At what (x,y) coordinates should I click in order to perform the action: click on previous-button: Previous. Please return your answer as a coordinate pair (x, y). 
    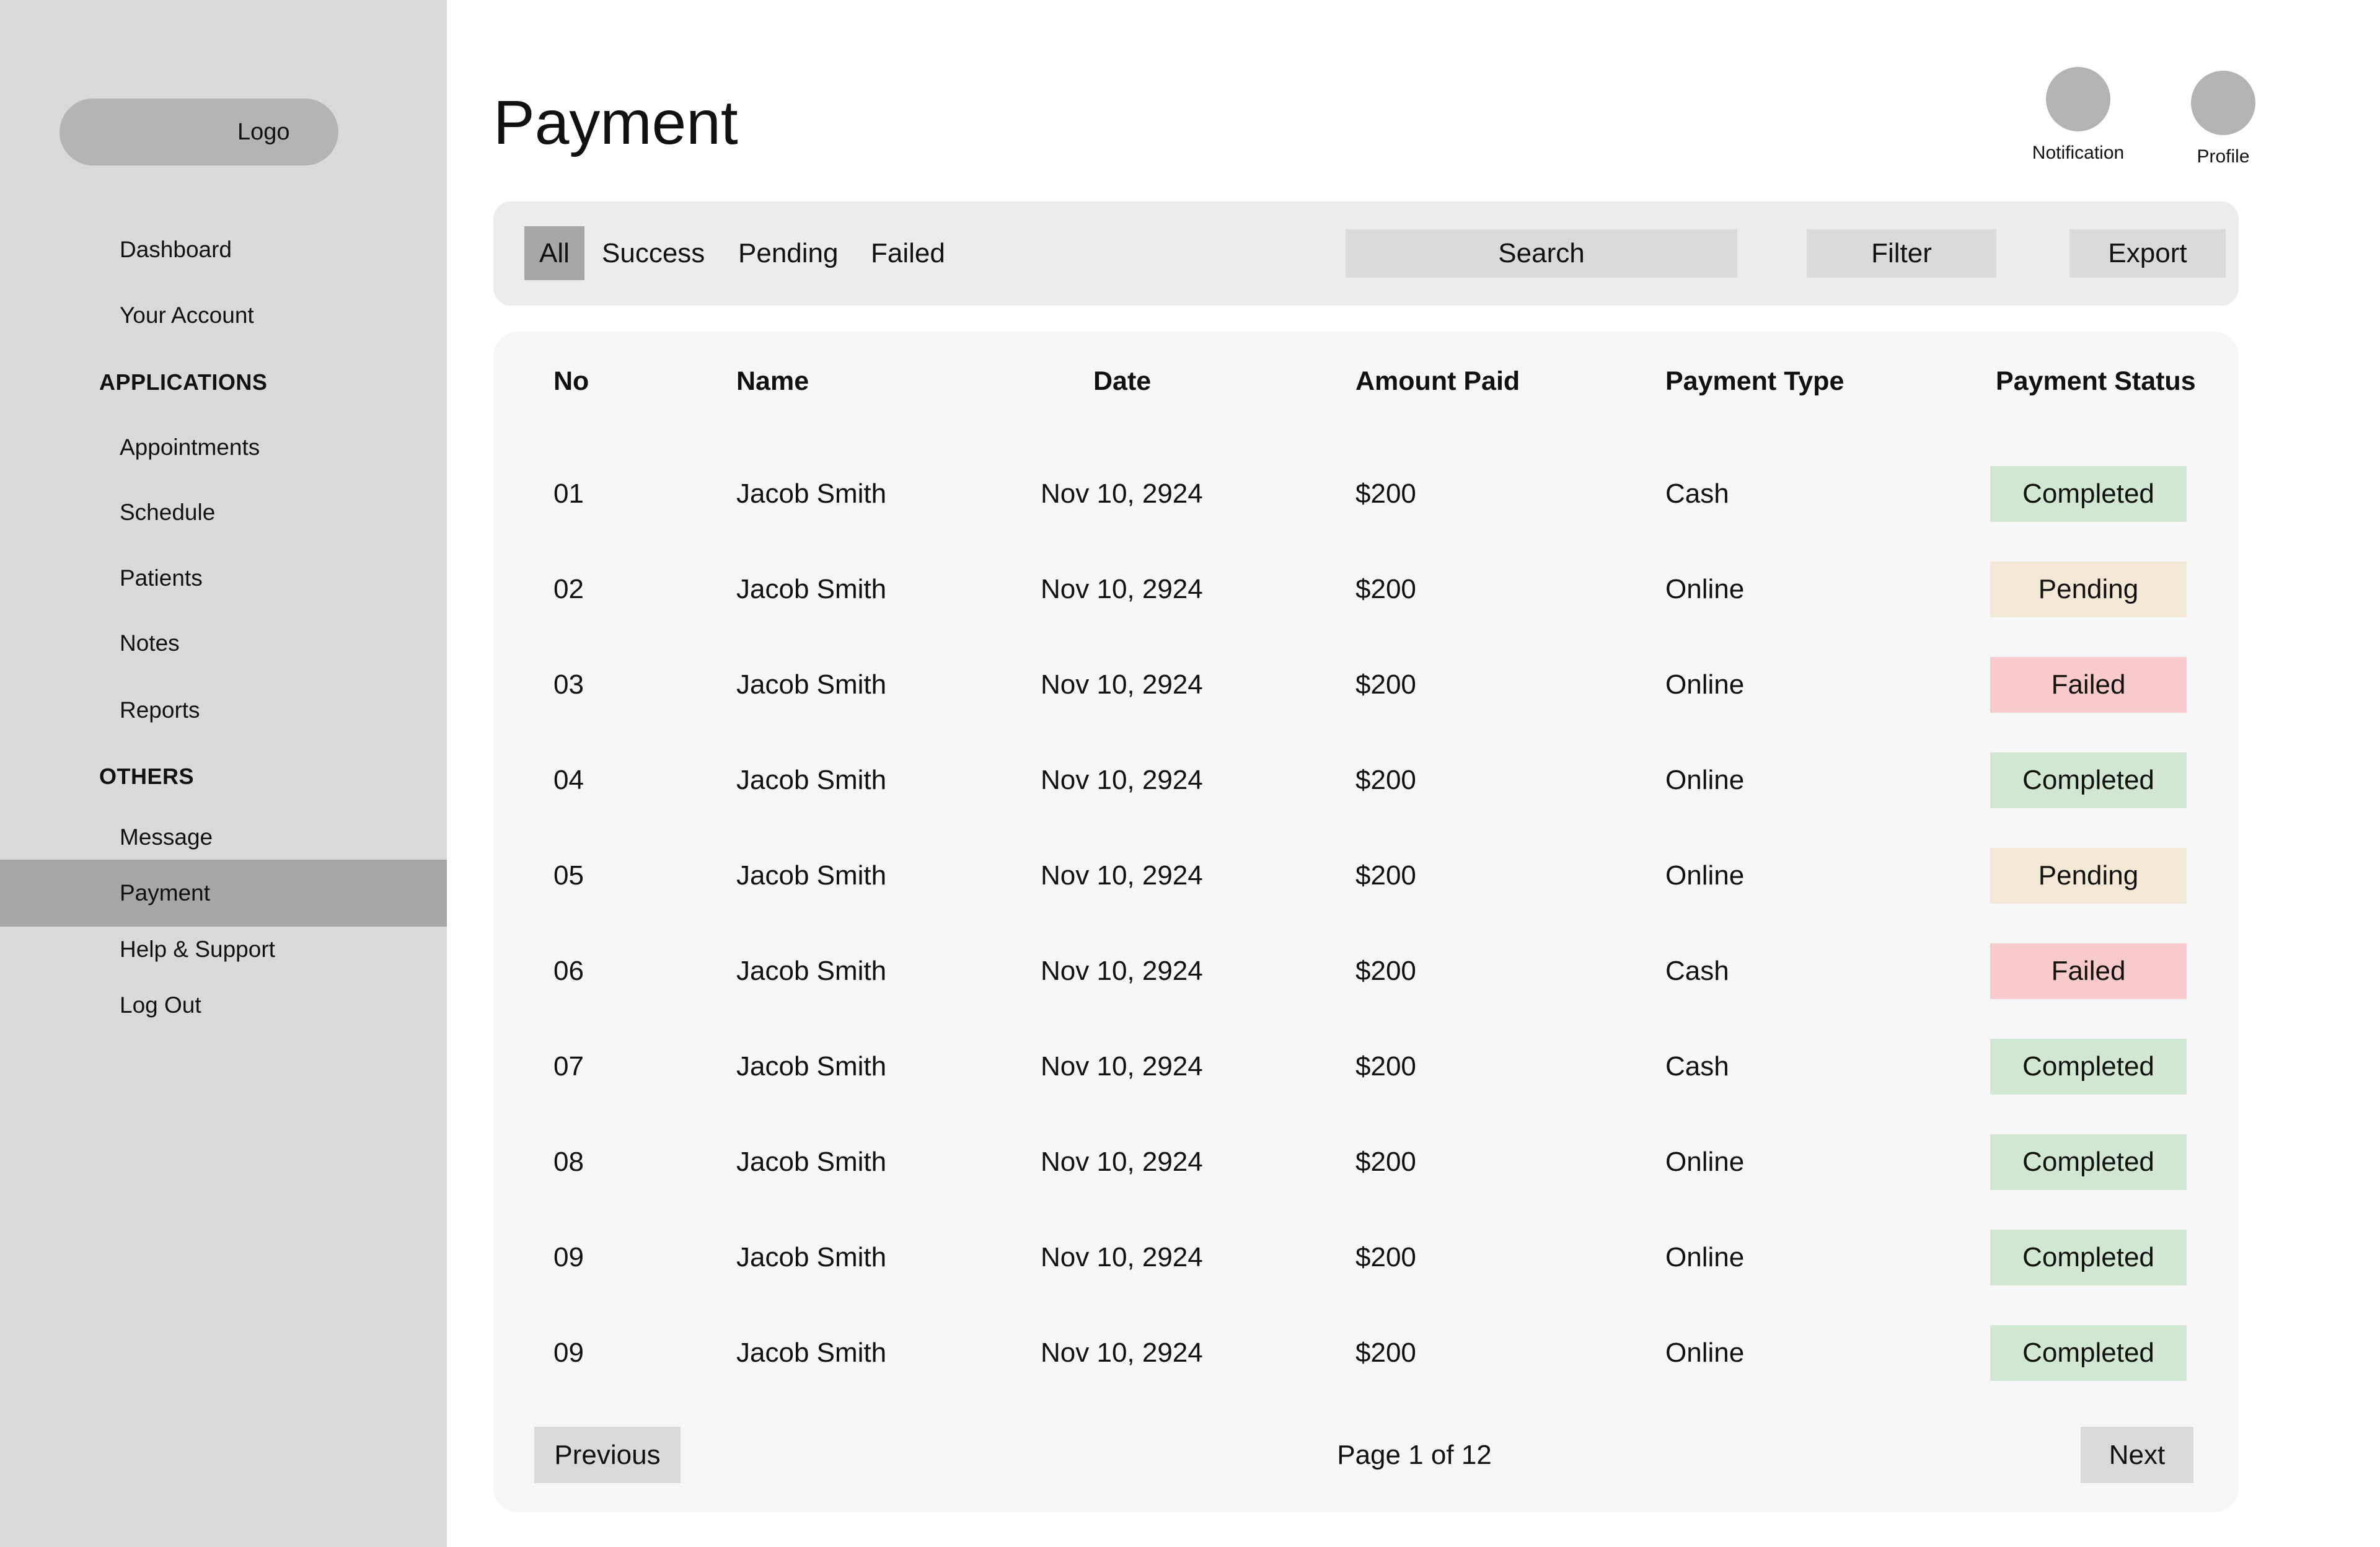
    Looking at the image, I should click on (607, 1455).